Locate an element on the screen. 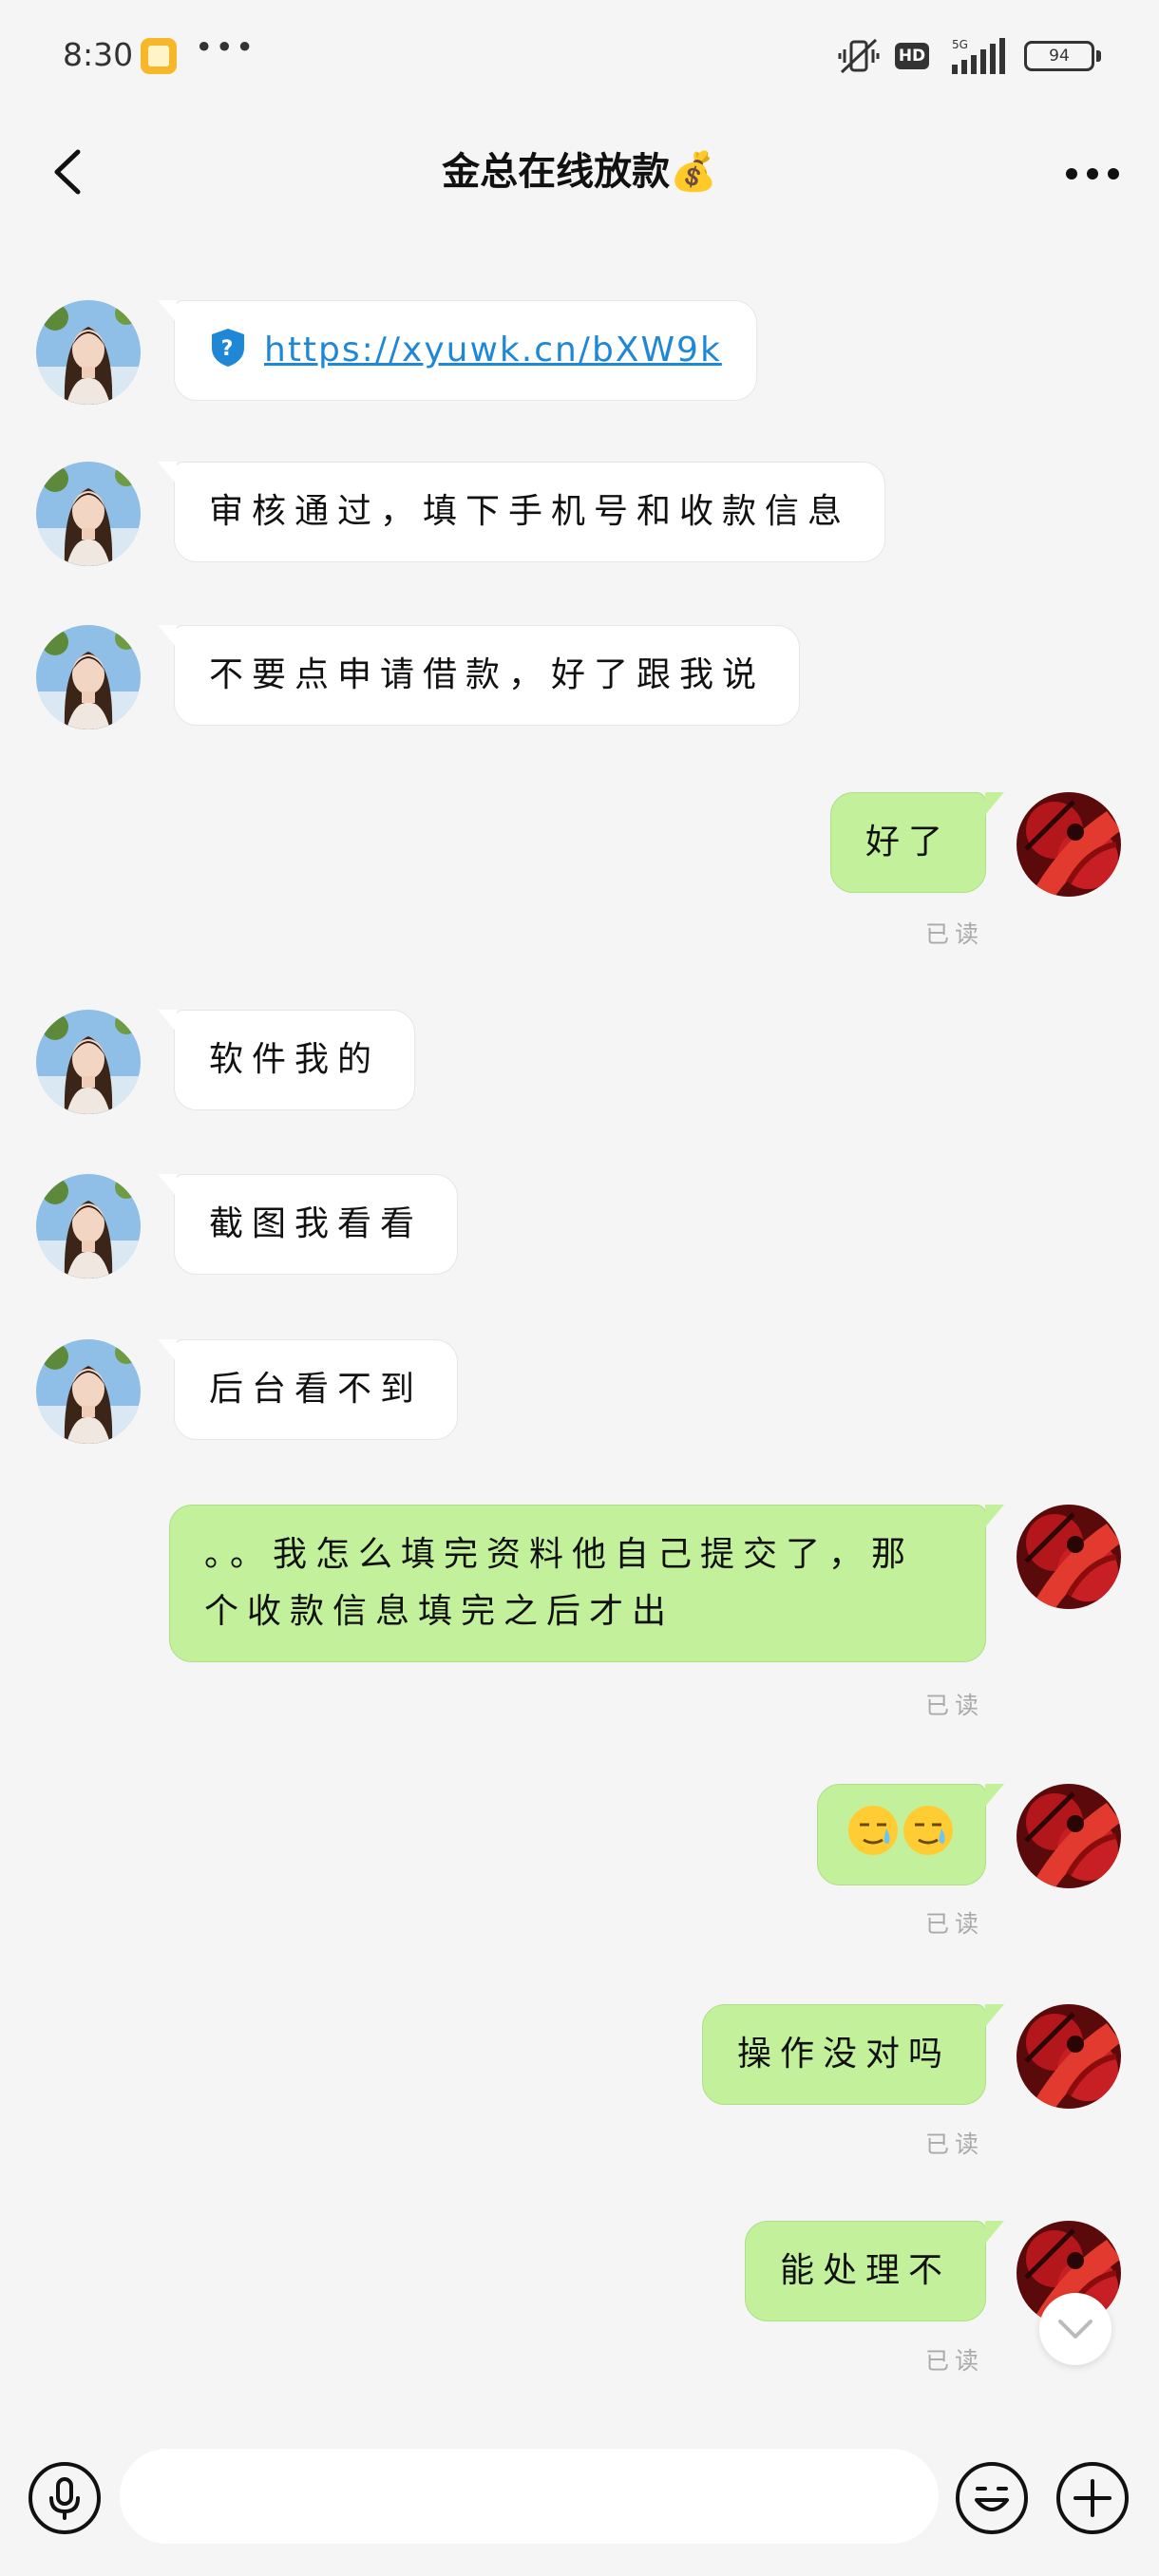  message-bubble-outgoing: 能处理不 is located at coordinates (874, 2271).